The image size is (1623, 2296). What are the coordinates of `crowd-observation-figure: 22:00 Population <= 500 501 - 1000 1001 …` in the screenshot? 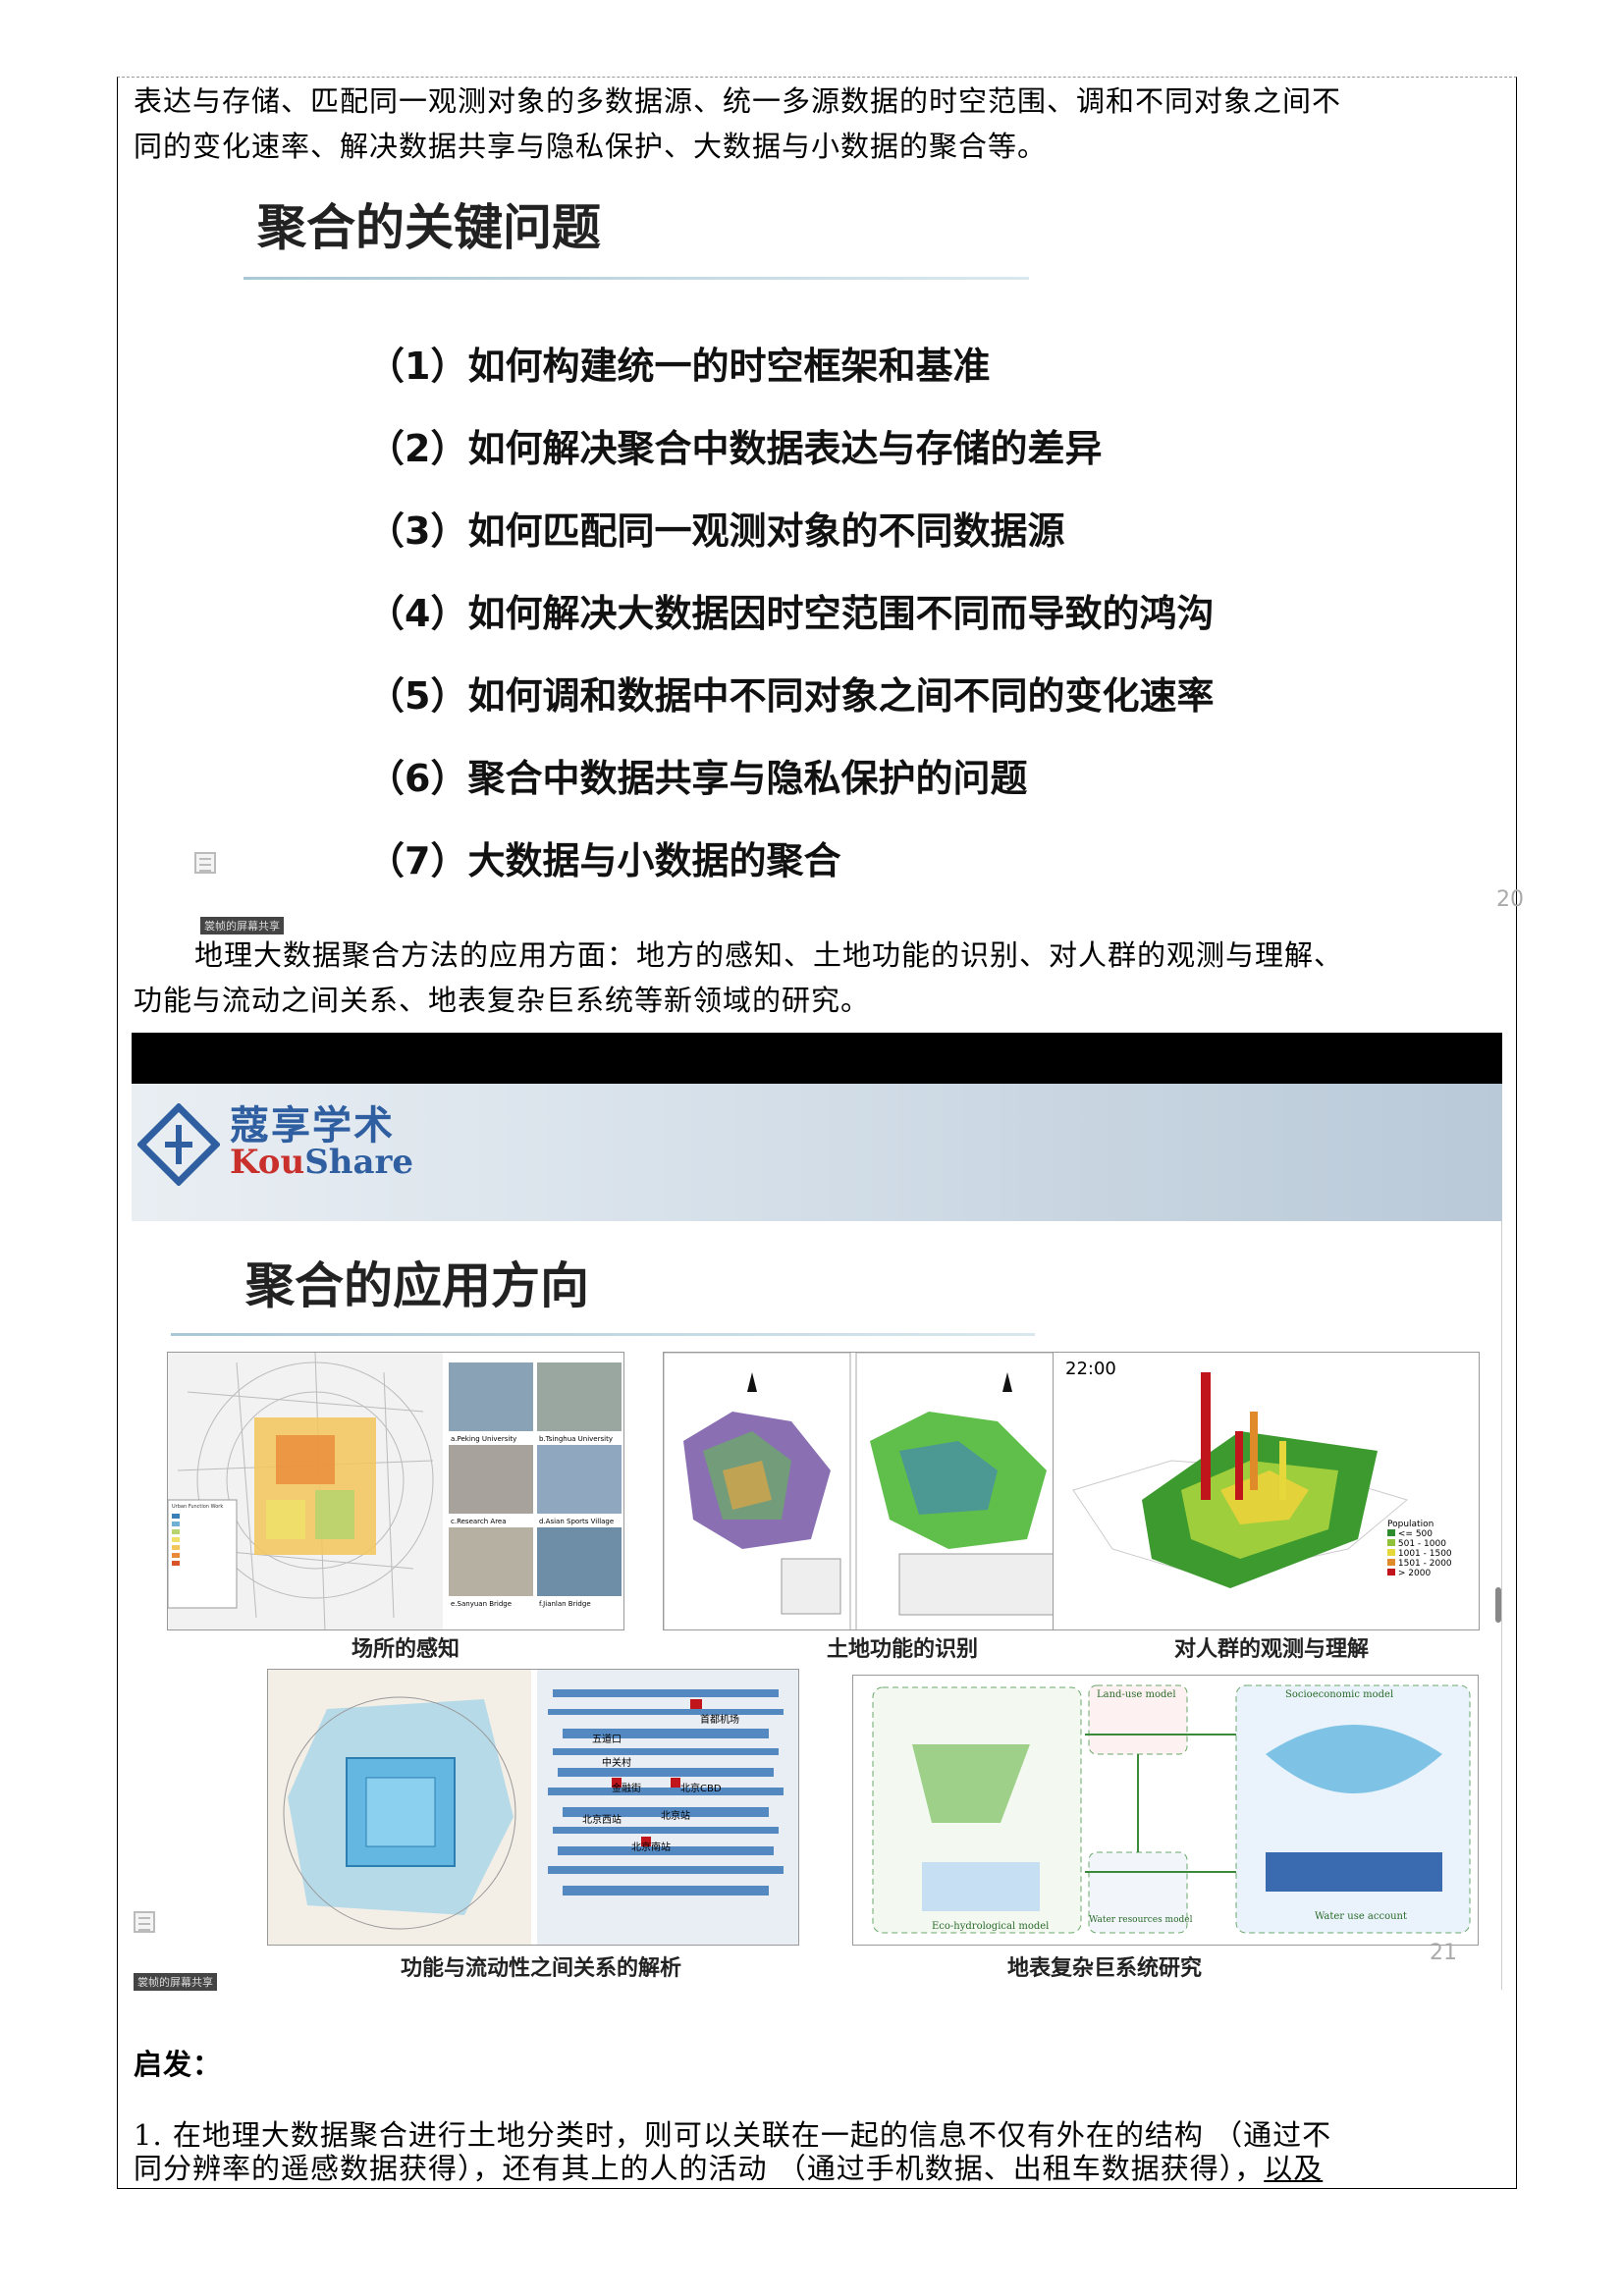 It's located at (1266, 1491).